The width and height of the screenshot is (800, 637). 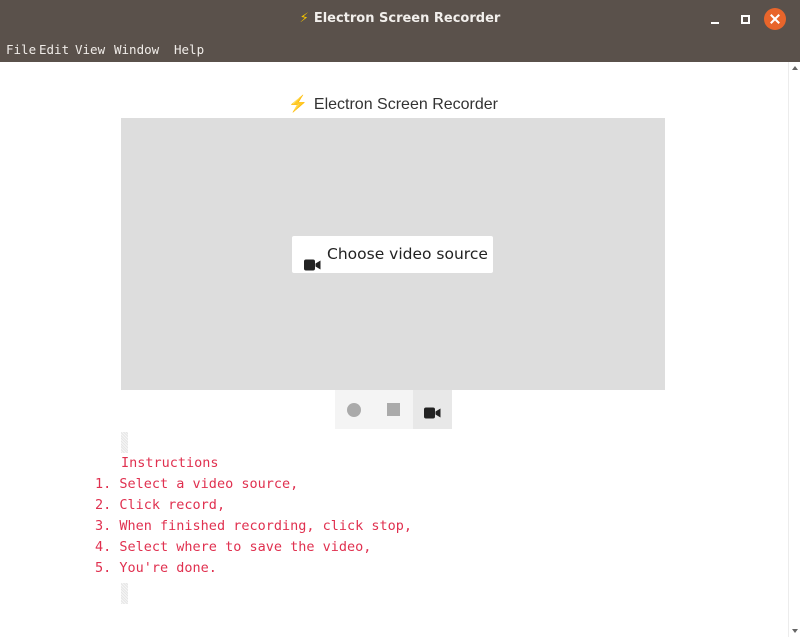 I want to click on menu-file: File, so click(x=21, y=49).